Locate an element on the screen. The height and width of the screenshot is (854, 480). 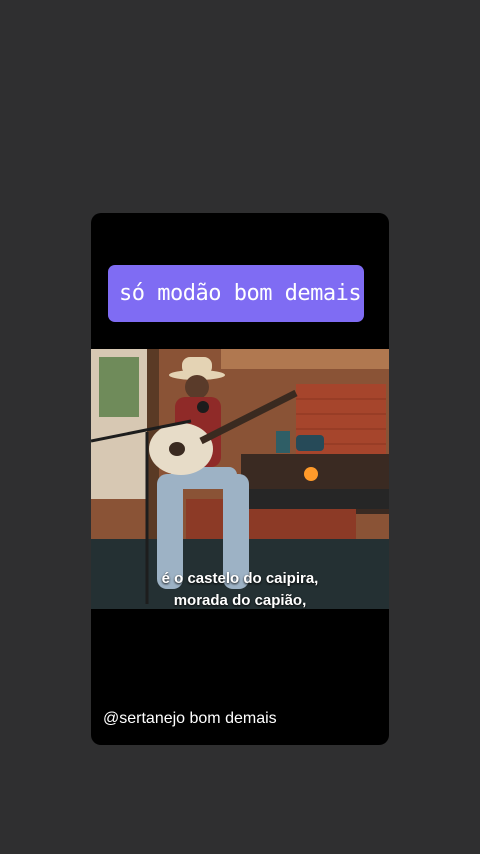
title-banner: só modão bom demais is located at coordinates (236, 293).